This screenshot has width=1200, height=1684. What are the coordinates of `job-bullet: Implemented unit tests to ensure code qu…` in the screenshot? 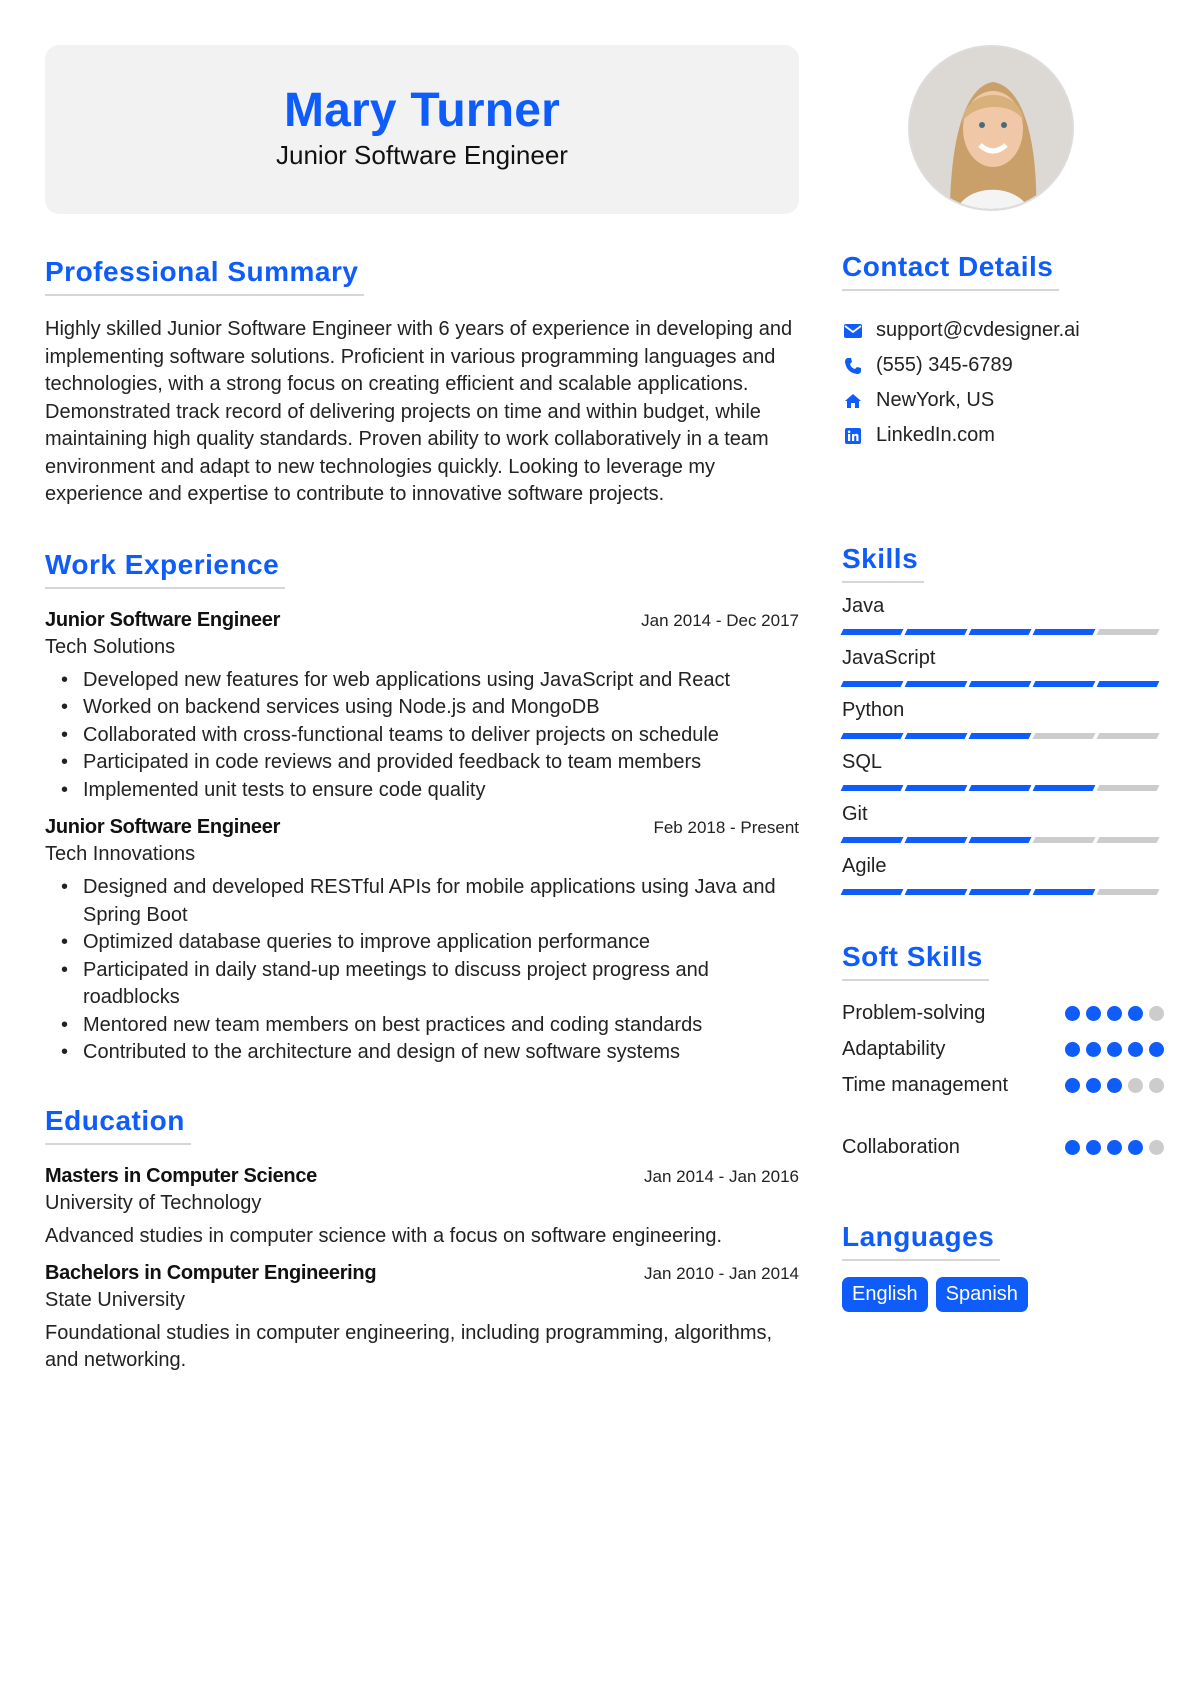 It's located at (430, 791).